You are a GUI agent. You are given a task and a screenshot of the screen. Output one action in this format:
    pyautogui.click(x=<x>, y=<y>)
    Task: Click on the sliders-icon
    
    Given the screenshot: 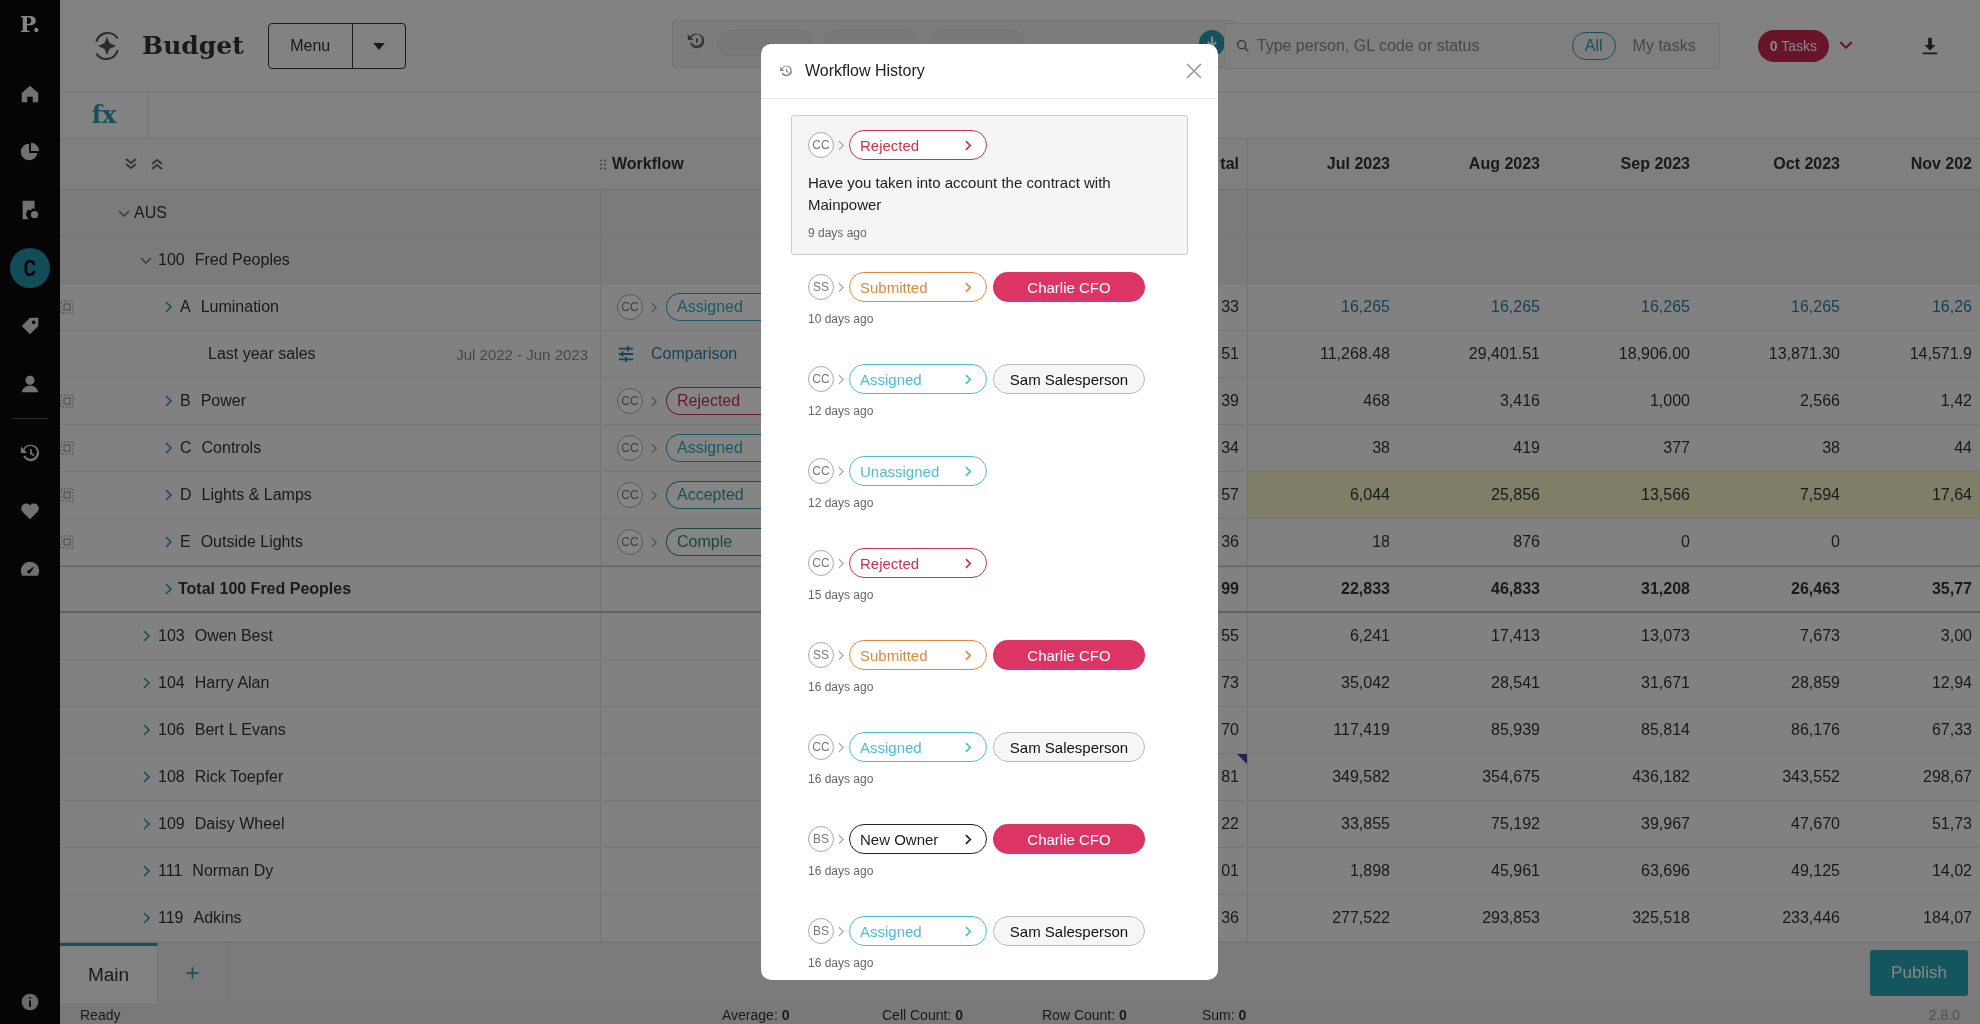 What is the action you would take?
    pyautogui.click(x=626, y=354)
    